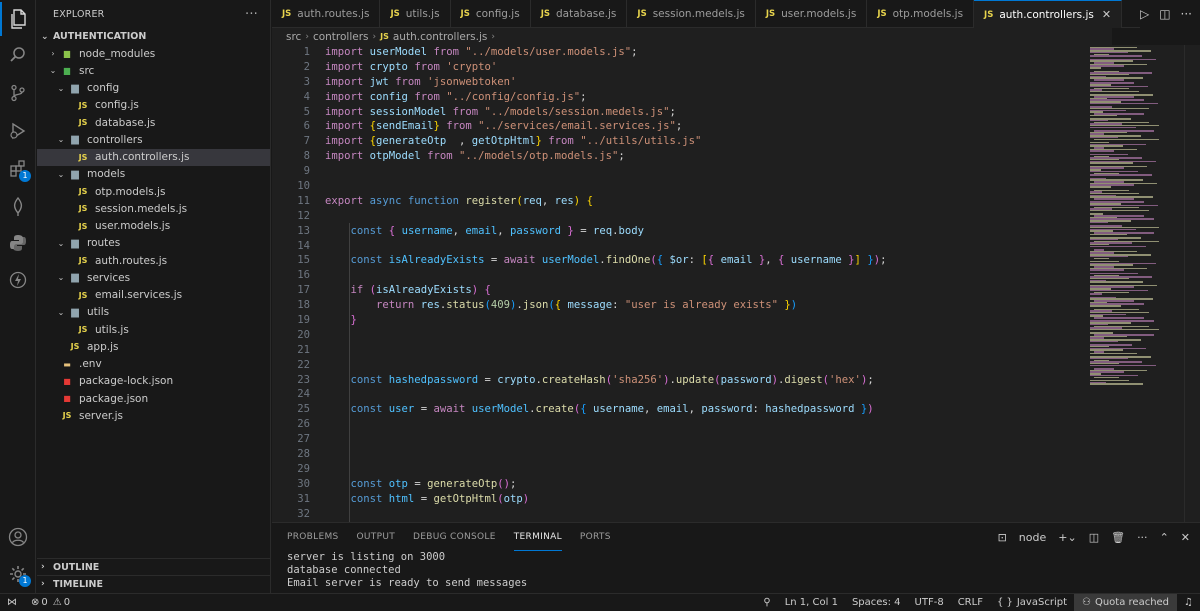 The height and width of the screenshot is (611, 1200). What do you see at coordinates (1048, 14) in the screenshot?
I see `editor-tab: JS auth.controllers.js ✕` at bounding box center [1048, 14].